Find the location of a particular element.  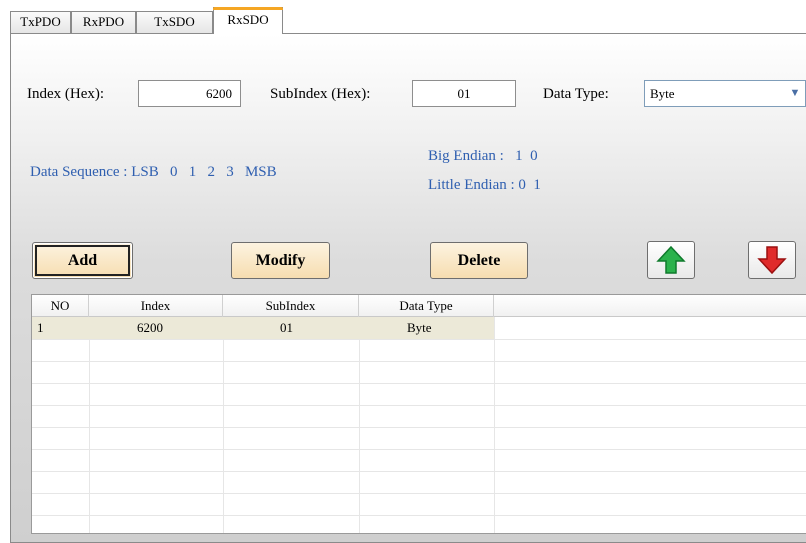

column-header-no: NO is located at coordinates (60, 306).